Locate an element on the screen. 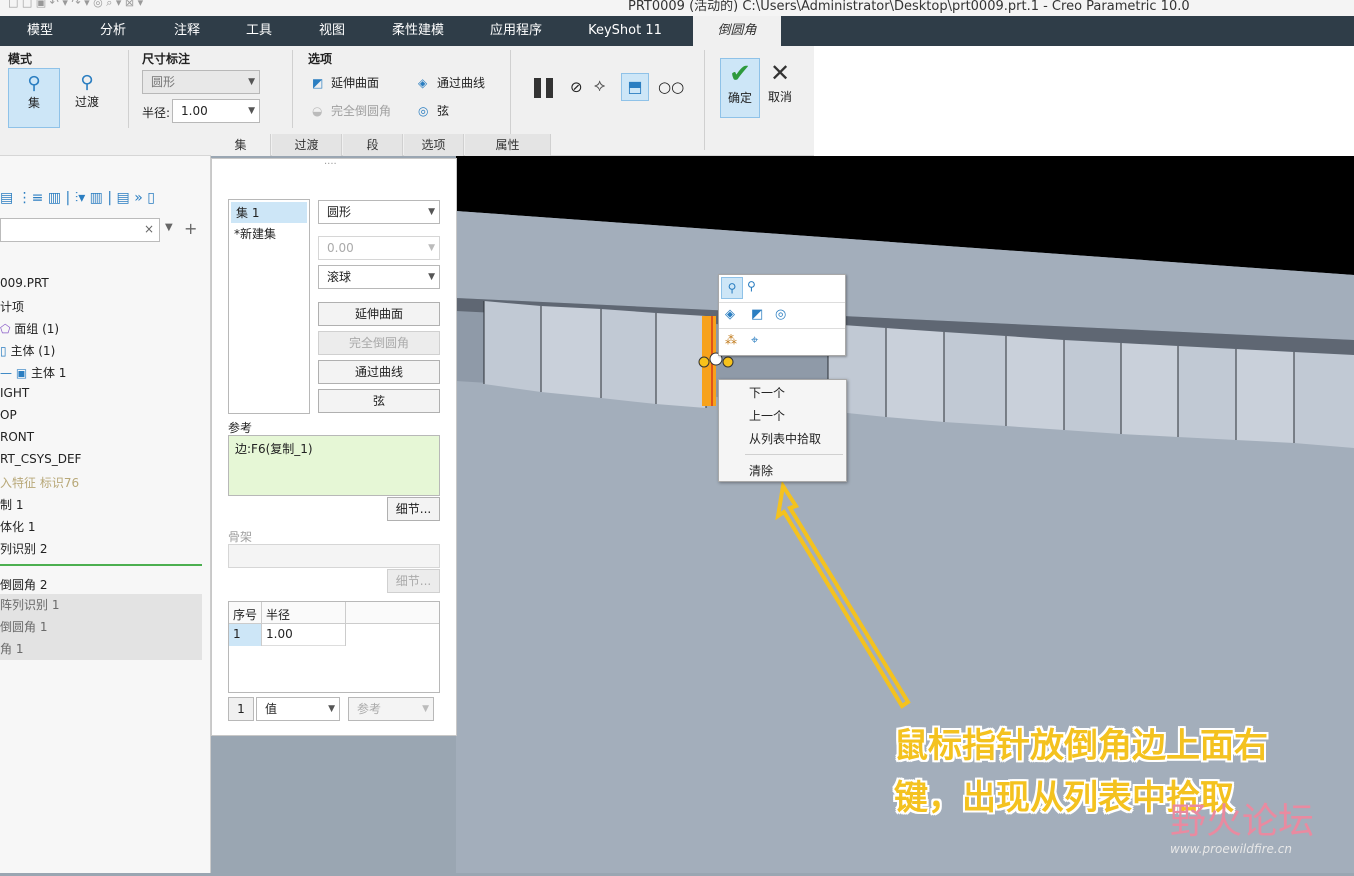 The width and height of the screenshot is (1354, 876). menu-item-pick-from-list: 从列表中拾取 is located at coordinates (785, 438).